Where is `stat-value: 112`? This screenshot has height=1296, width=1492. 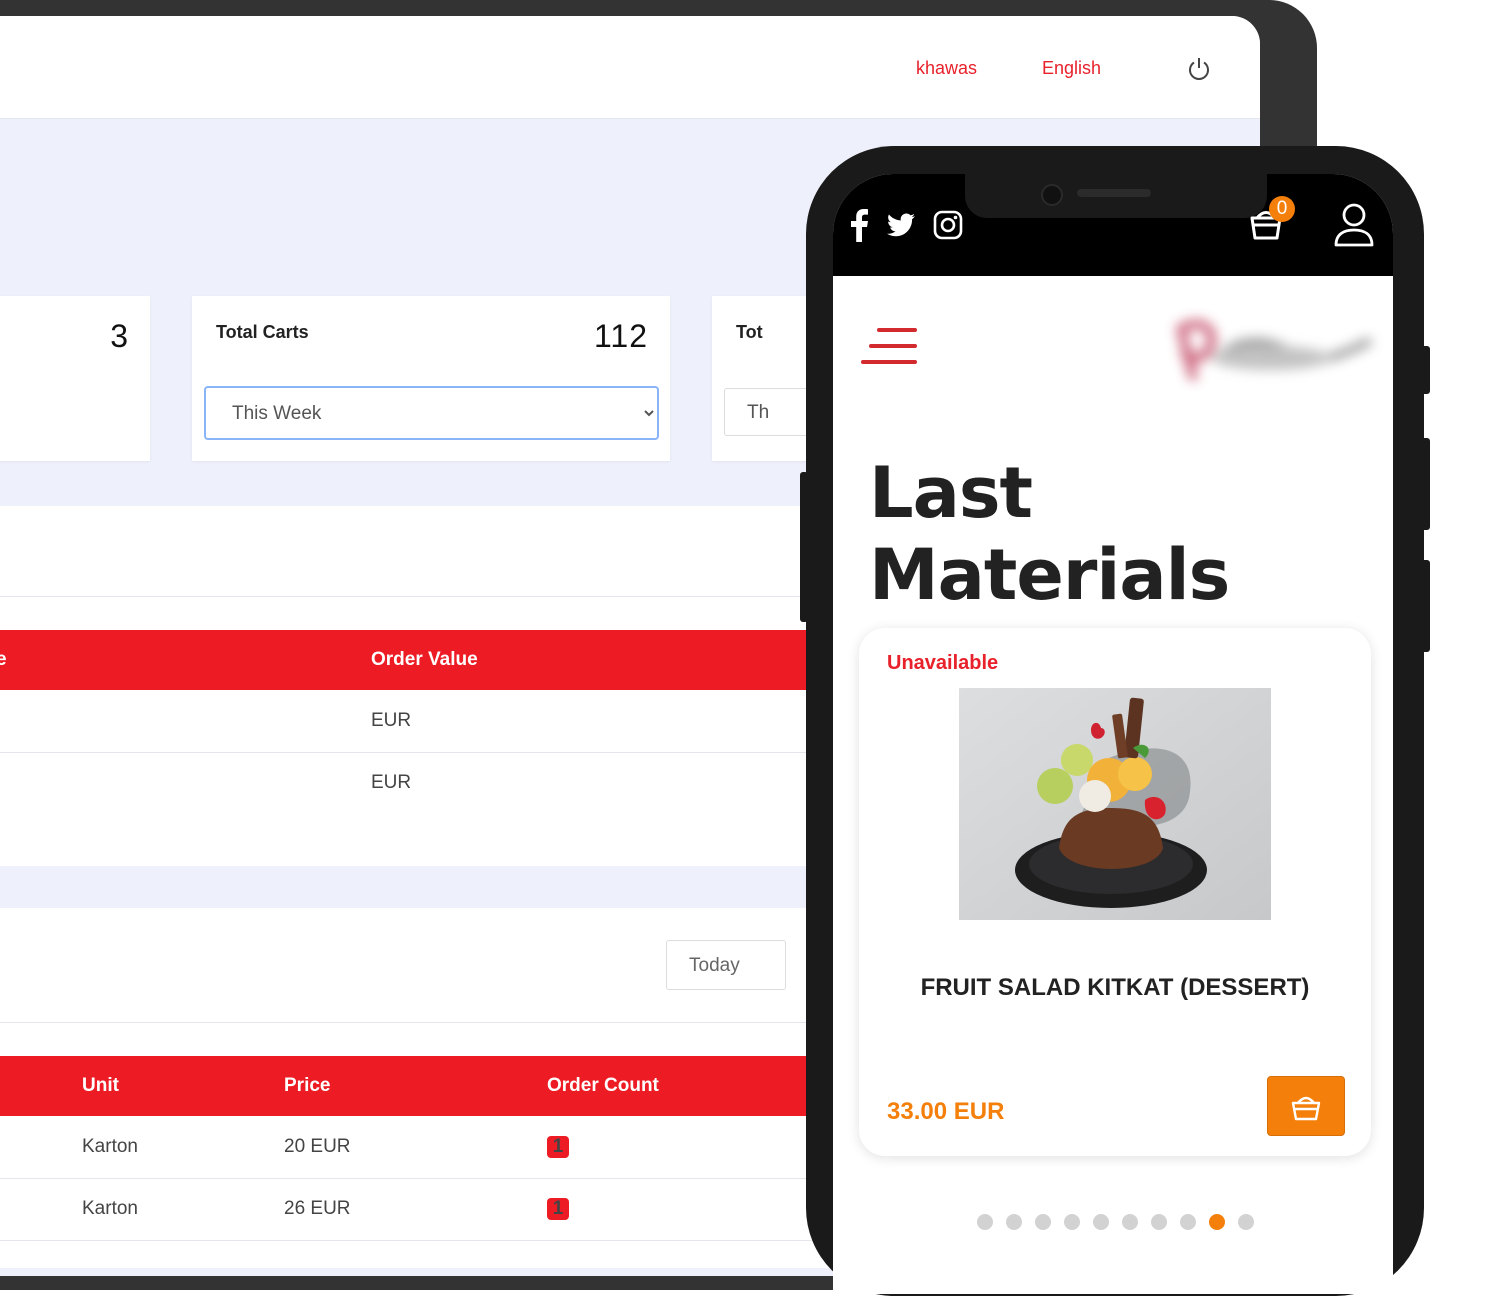
stat-value: 112 is located at coordinates (620, 336).